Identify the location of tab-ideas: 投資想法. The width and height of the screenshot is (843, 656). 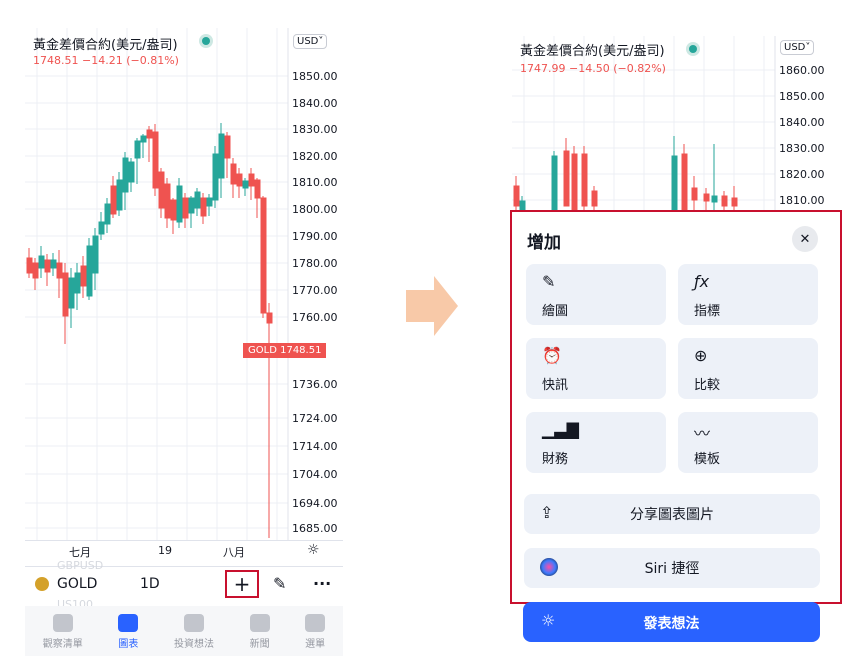
(194, 635).